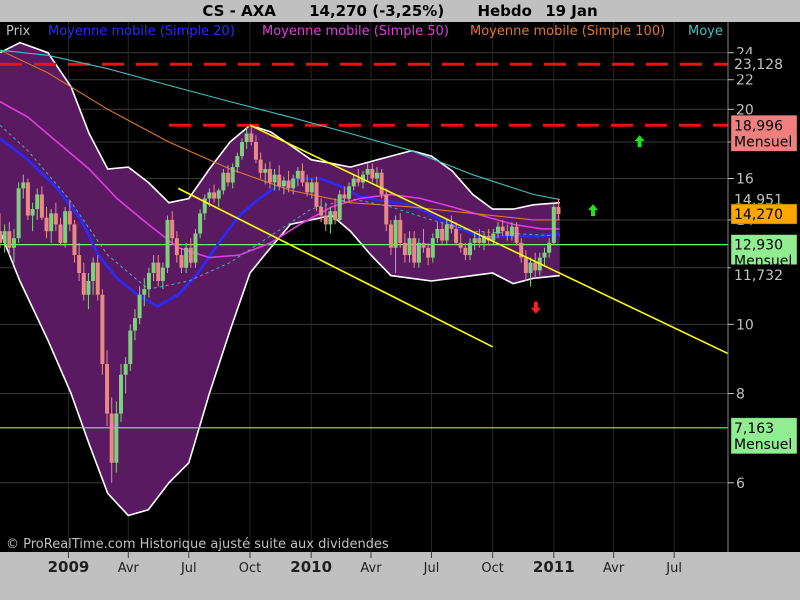 The width and height of the screenshot is (800, 600). What do you see at coordinates (740, 484) in the screenshot?
I see `y-tick-label: 6` at bounding box center [740, 484].